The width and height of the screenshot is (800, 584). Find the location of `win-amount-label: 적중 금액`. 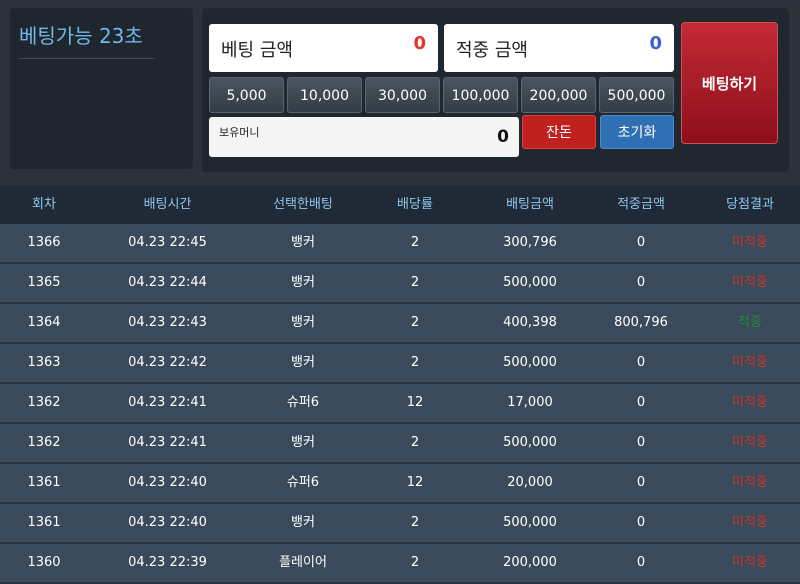

win-amount-label: 적중 금액 is located at coordinates (492, 50).